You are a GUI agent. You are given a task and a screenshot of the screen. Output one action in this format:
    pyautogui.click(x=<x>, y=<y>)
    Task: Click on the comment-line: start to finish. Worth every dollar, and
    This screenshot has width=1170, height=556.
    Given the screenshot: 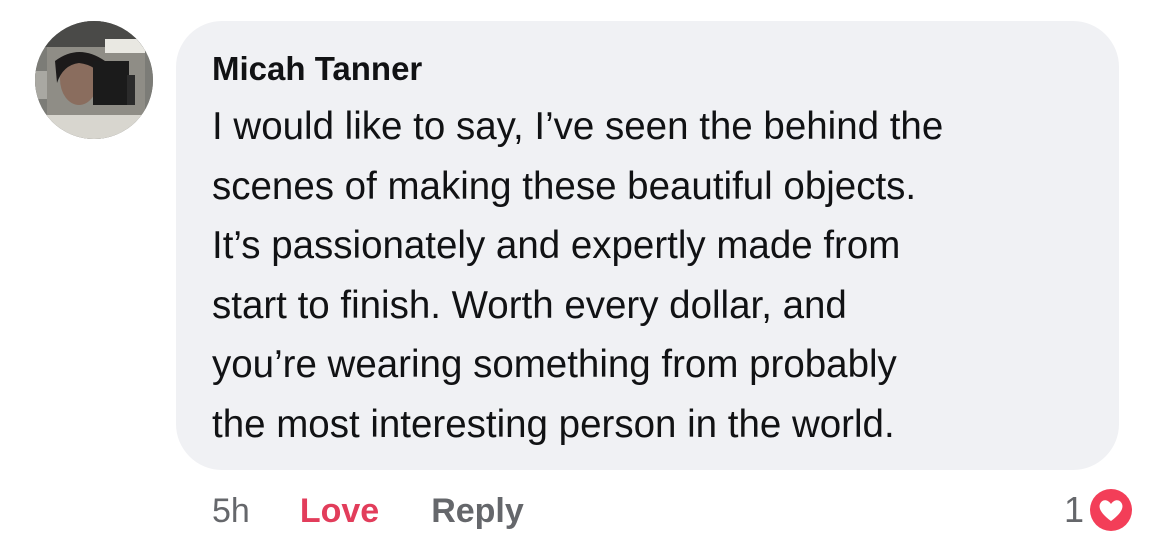 What is the action you would take?
    pyautogui.click(x=529, y=305)
    